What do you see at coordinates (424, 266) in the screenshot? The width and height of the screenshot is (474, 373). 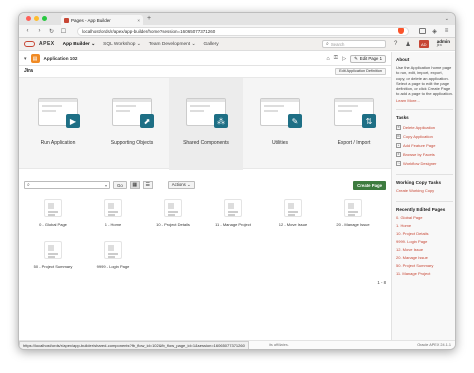 I see `recent-page-link: 50. Project Summary` at bounding box center [424, 266].